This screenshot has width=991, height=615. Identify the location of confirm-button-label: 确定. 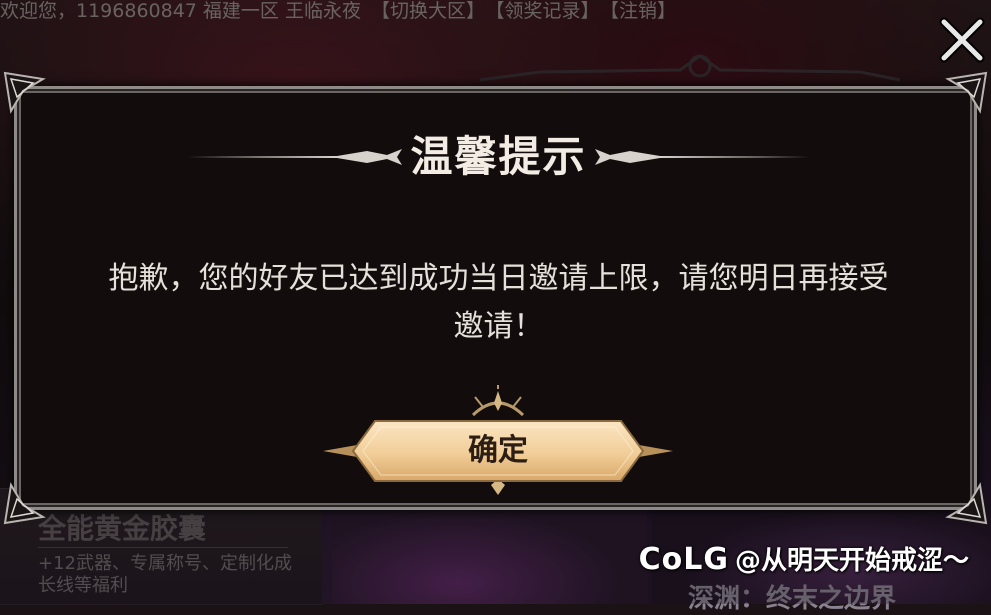
(498, 450).